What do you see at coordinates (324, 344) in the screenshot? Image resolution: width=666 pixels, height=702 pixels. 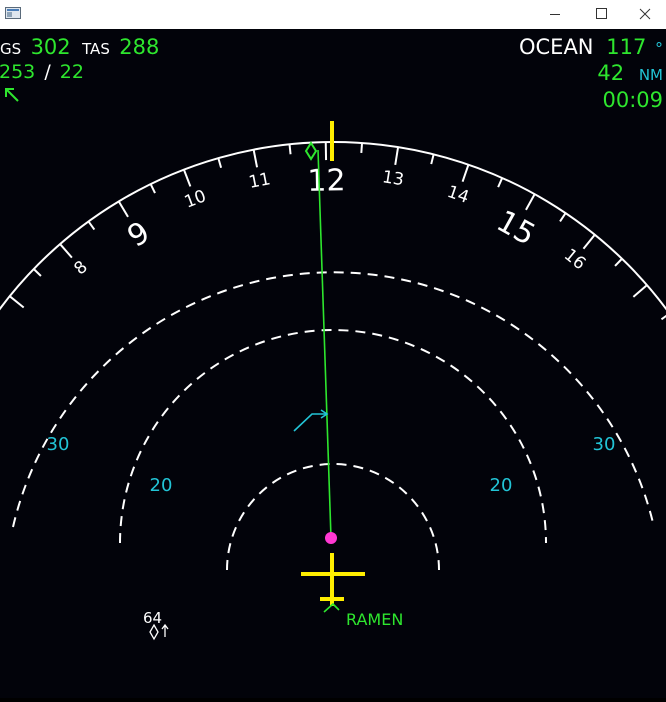 I see `active-route-line` at bounding box center [324, 344].